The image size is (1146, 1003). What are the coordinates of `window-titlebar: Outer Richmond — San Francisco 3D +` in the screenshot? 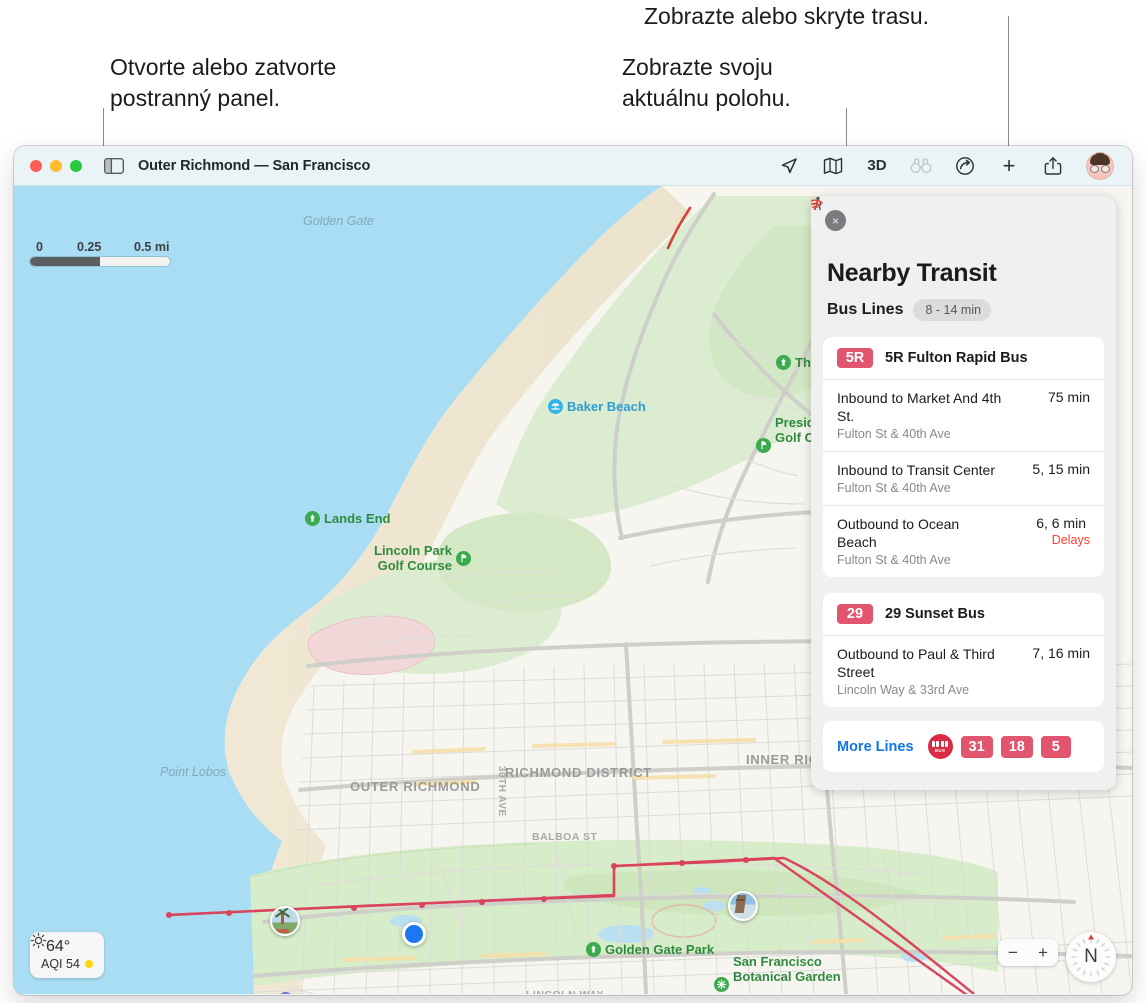 It's located at (573, 166).